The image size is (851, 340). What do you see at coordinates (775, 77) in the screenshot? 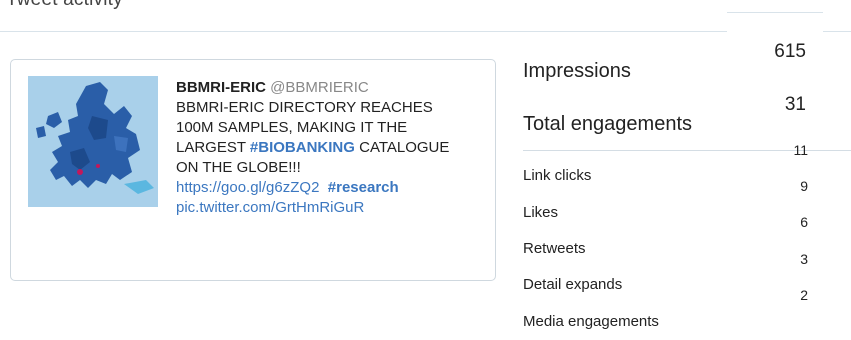
I see `metrics-values-panel` at bounding box center [775, 77].